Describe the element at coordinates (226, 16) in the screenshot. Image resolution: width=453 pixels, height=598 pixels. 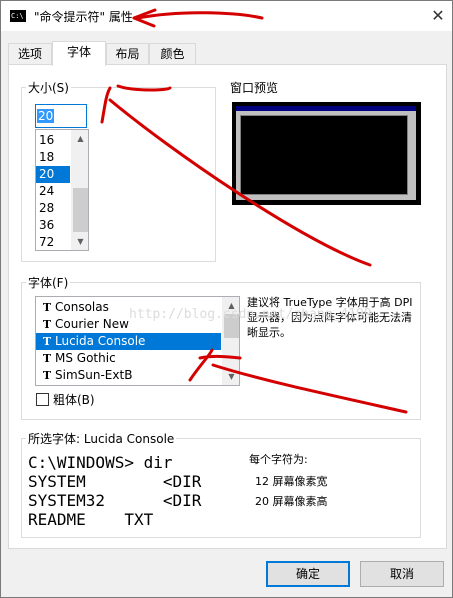
I see `title-bar: C:\ "命令提示符" 属性 ✕` at that location.